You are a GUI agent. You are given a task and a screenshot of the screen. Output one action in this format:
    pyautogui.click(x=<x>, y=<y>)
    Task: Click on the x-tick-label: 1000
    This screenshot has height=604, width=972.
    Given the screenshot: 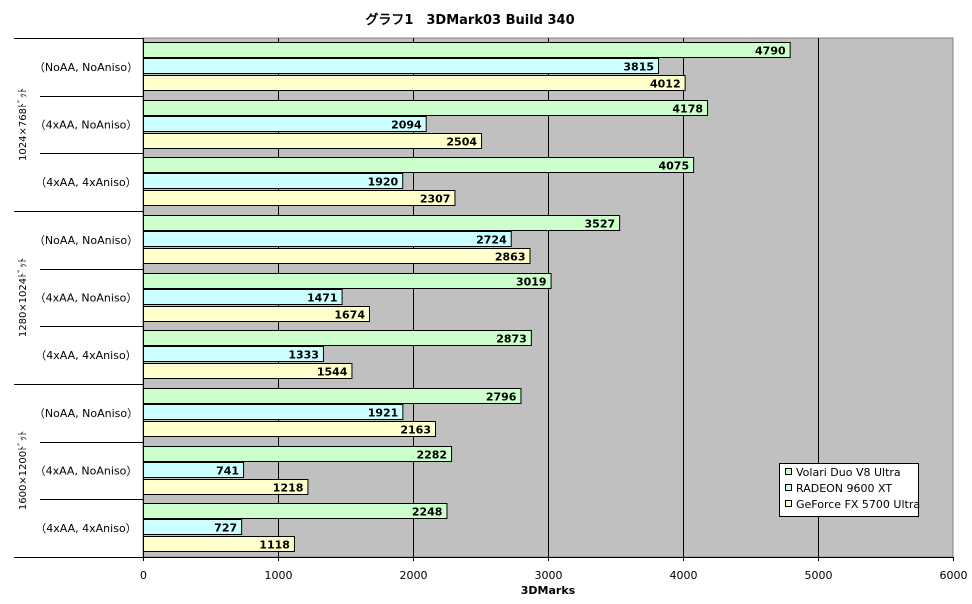 What is the action you would take?
    pyautogui.click(x=279, y=575)
    